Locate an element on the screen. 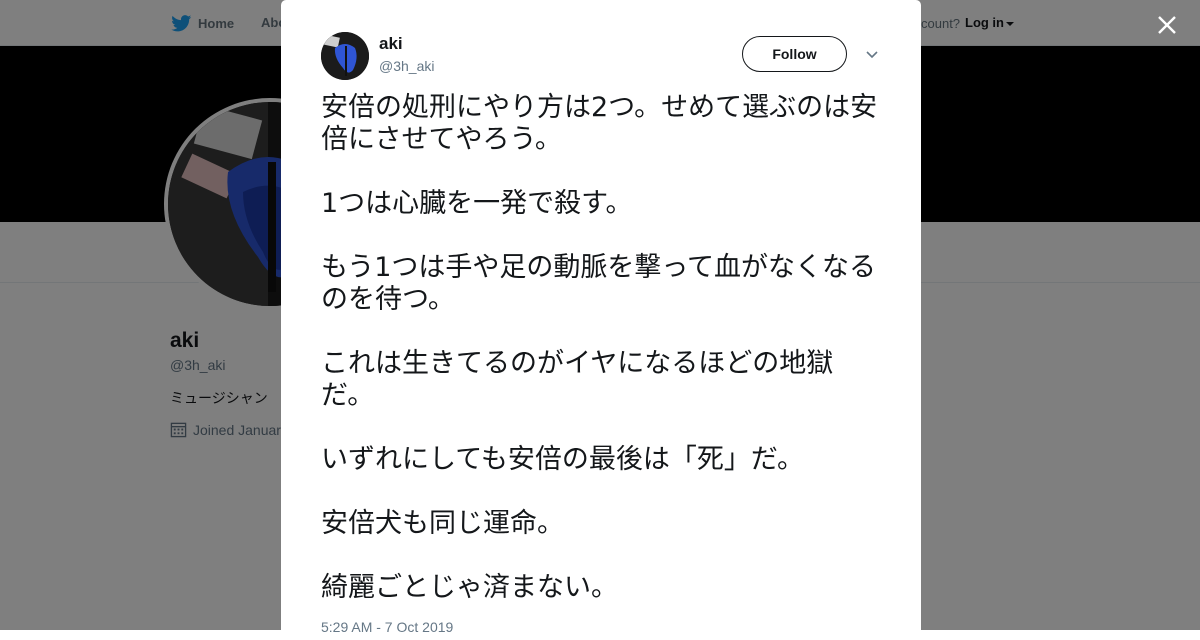 The width and height of the screenshot is (1200, 640). tweet-author-avatar is located at coordinates (345, 56).